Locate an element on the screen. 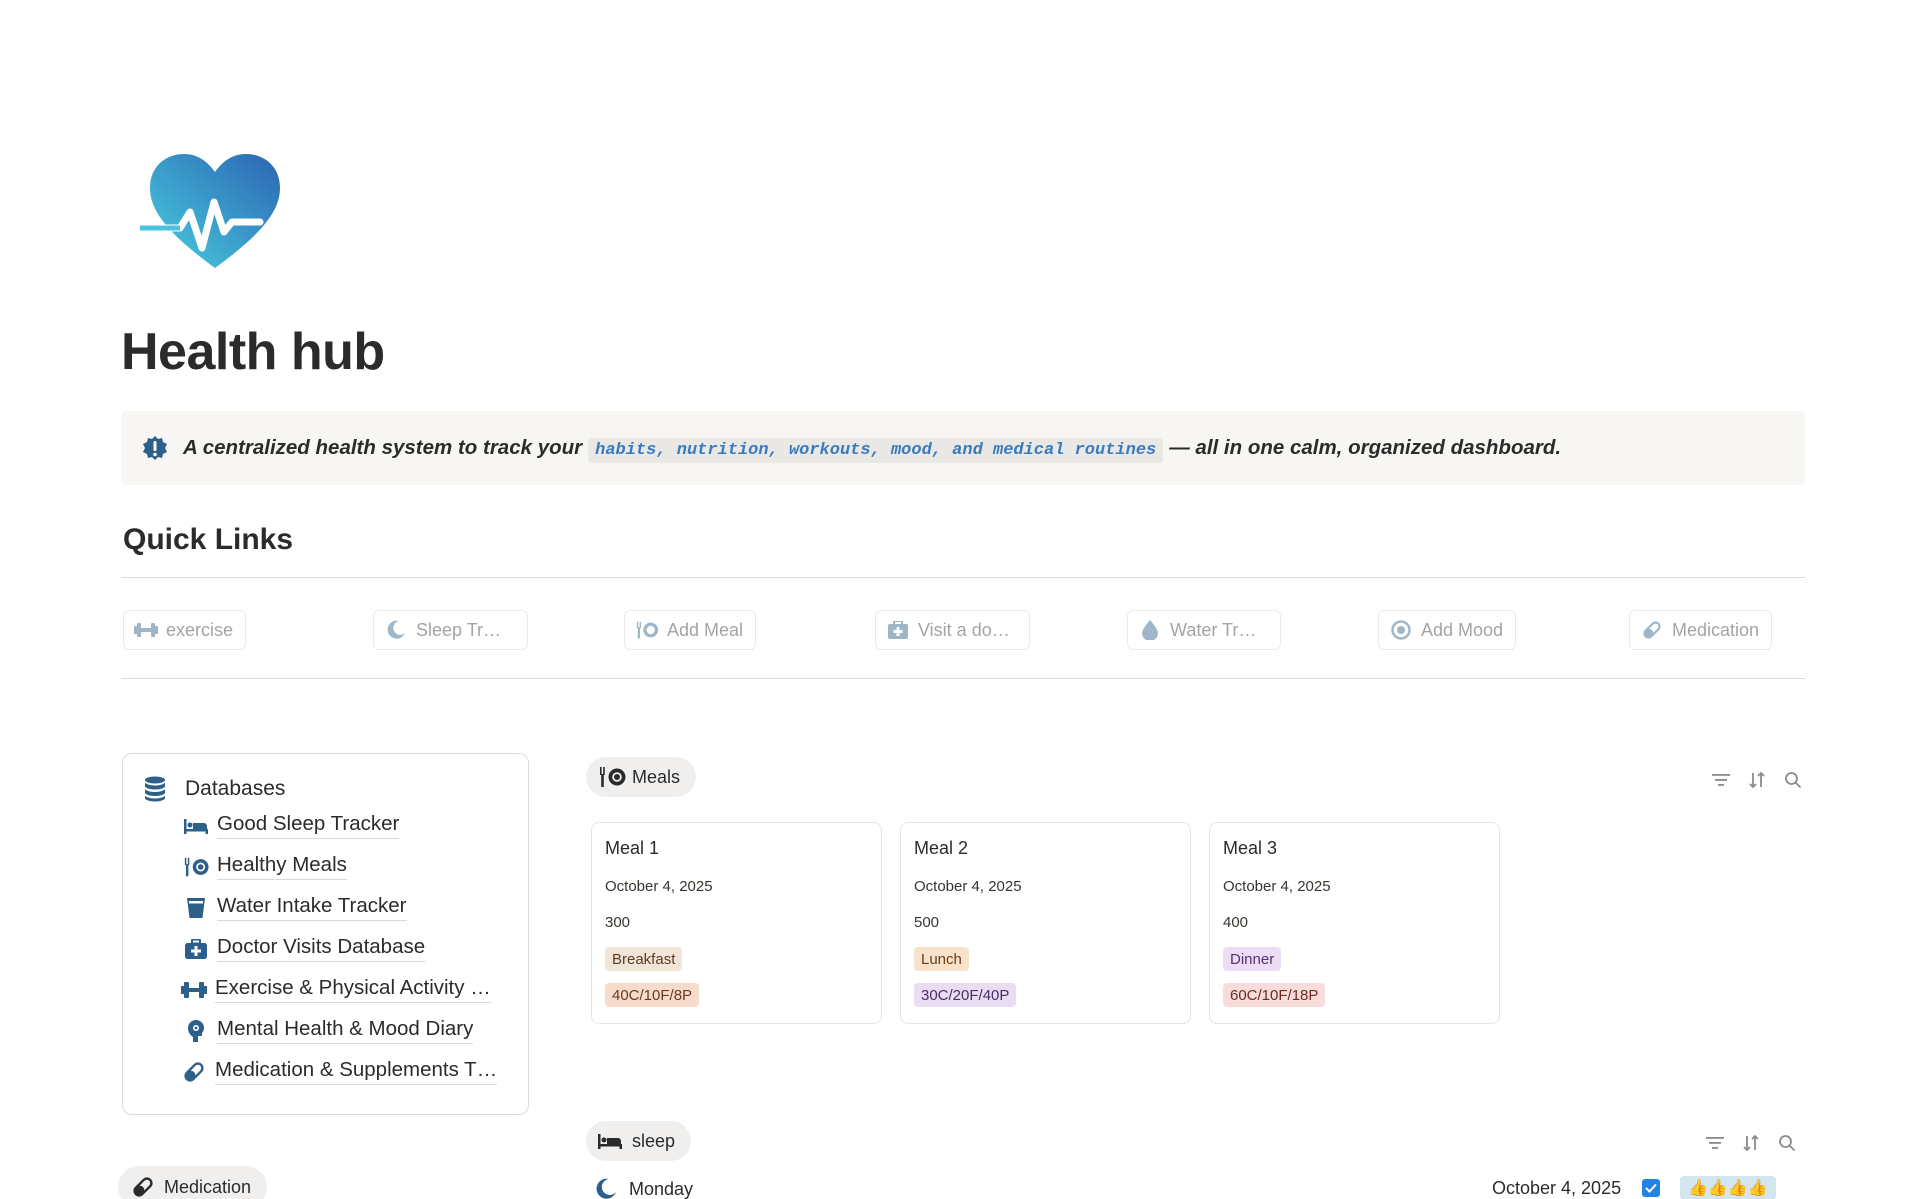  database-link-doctor-visits-database: Doctor Visits Database is located at coordinates (304, 948).